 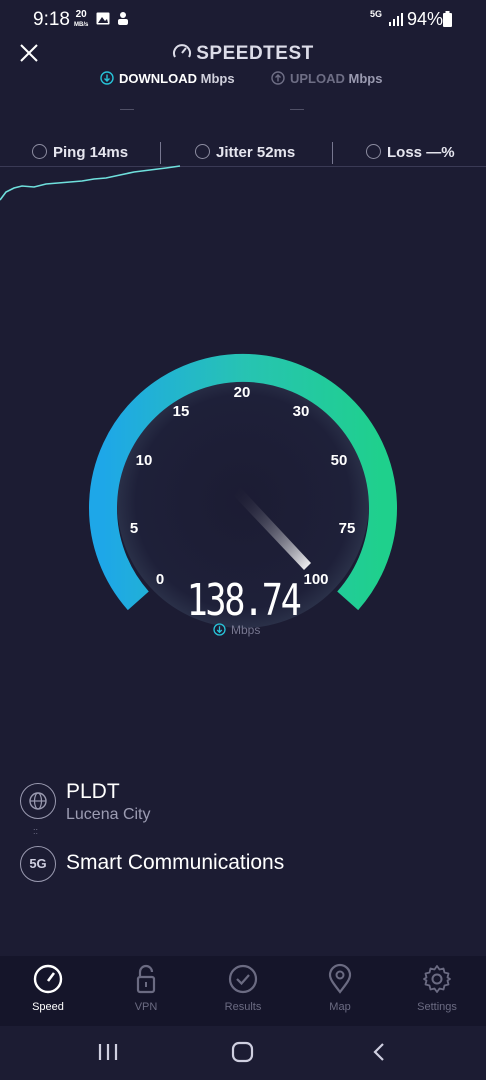 What do you see at coordinates (278, 78) in the screenshot?
I see `upload-arrow-icon` at bounding box center [278, 78].